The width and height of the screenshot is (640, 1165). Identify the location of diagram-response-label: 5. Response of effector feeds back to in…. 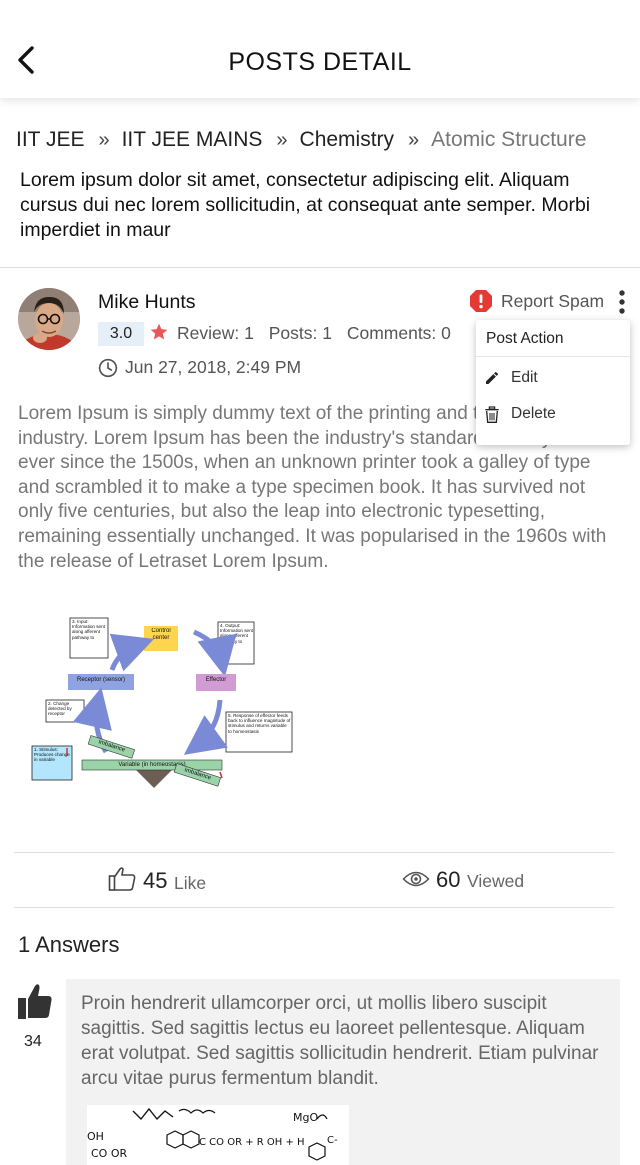
(259, 723).